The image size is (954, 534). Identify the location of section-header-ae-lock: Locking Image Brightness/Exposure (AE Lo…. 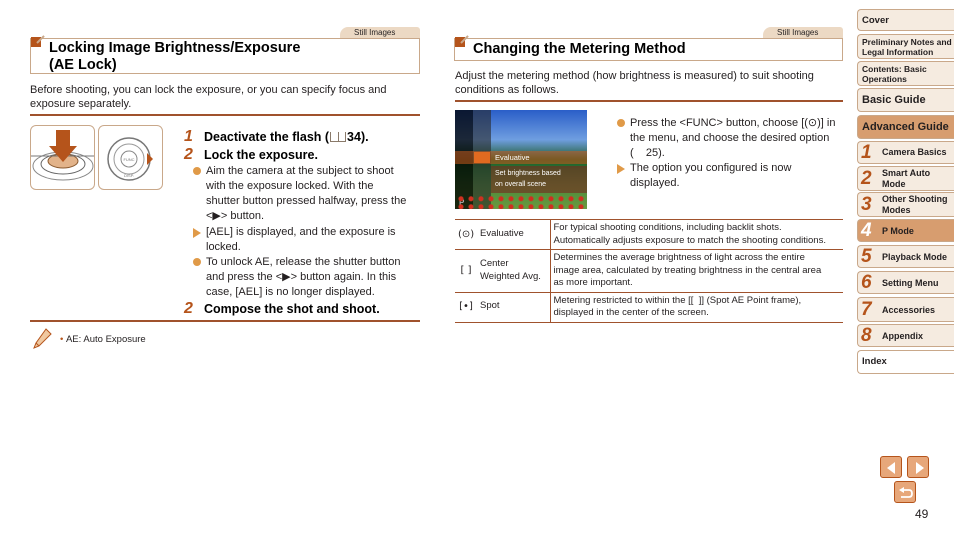
(225, 54).